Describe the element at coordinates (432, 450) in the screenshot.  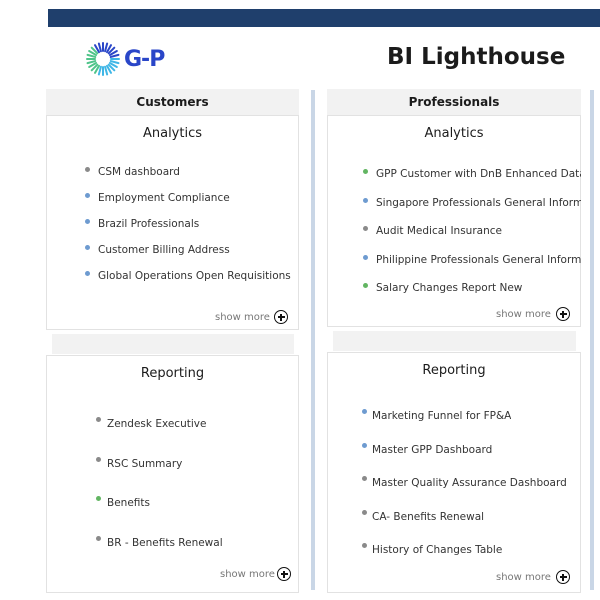
I see `dashboard-link: Master GPP Dashboard` at that location.